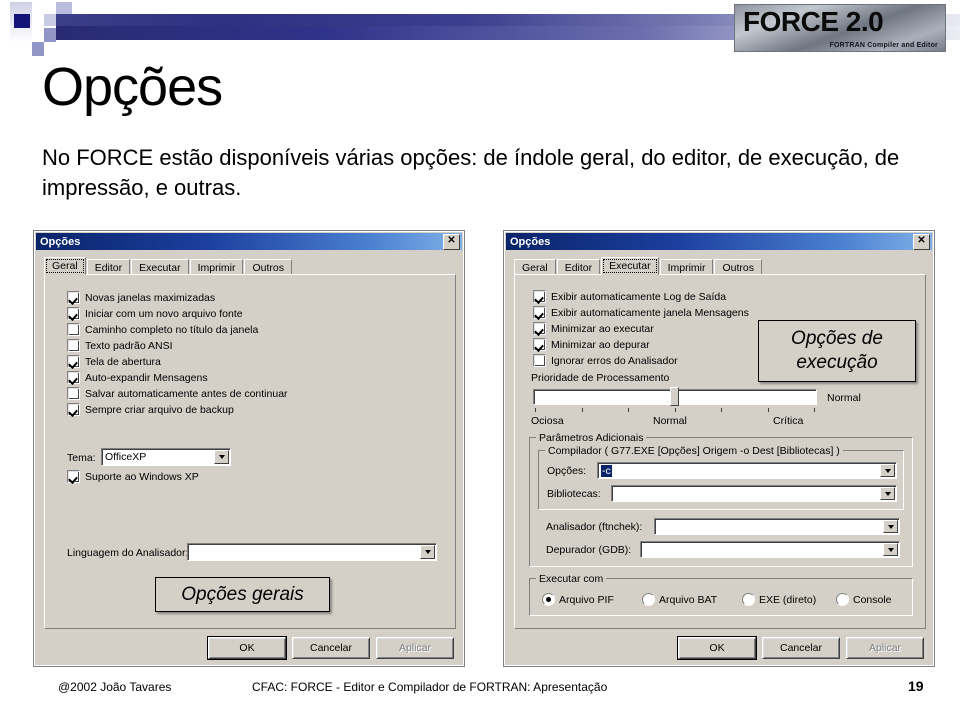 Image resolution: width=960 pixels, height=702 pixels. Describe the element at coordinates (155, 313) in the screenshot. I see `checkbox-row: Iniciar com um novo arquivo fonte` at that location.